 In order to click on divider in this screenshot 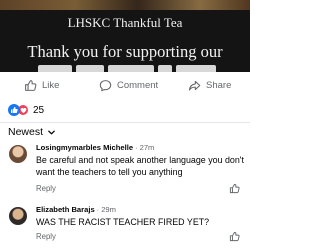, I will do `click(125, 122)`.